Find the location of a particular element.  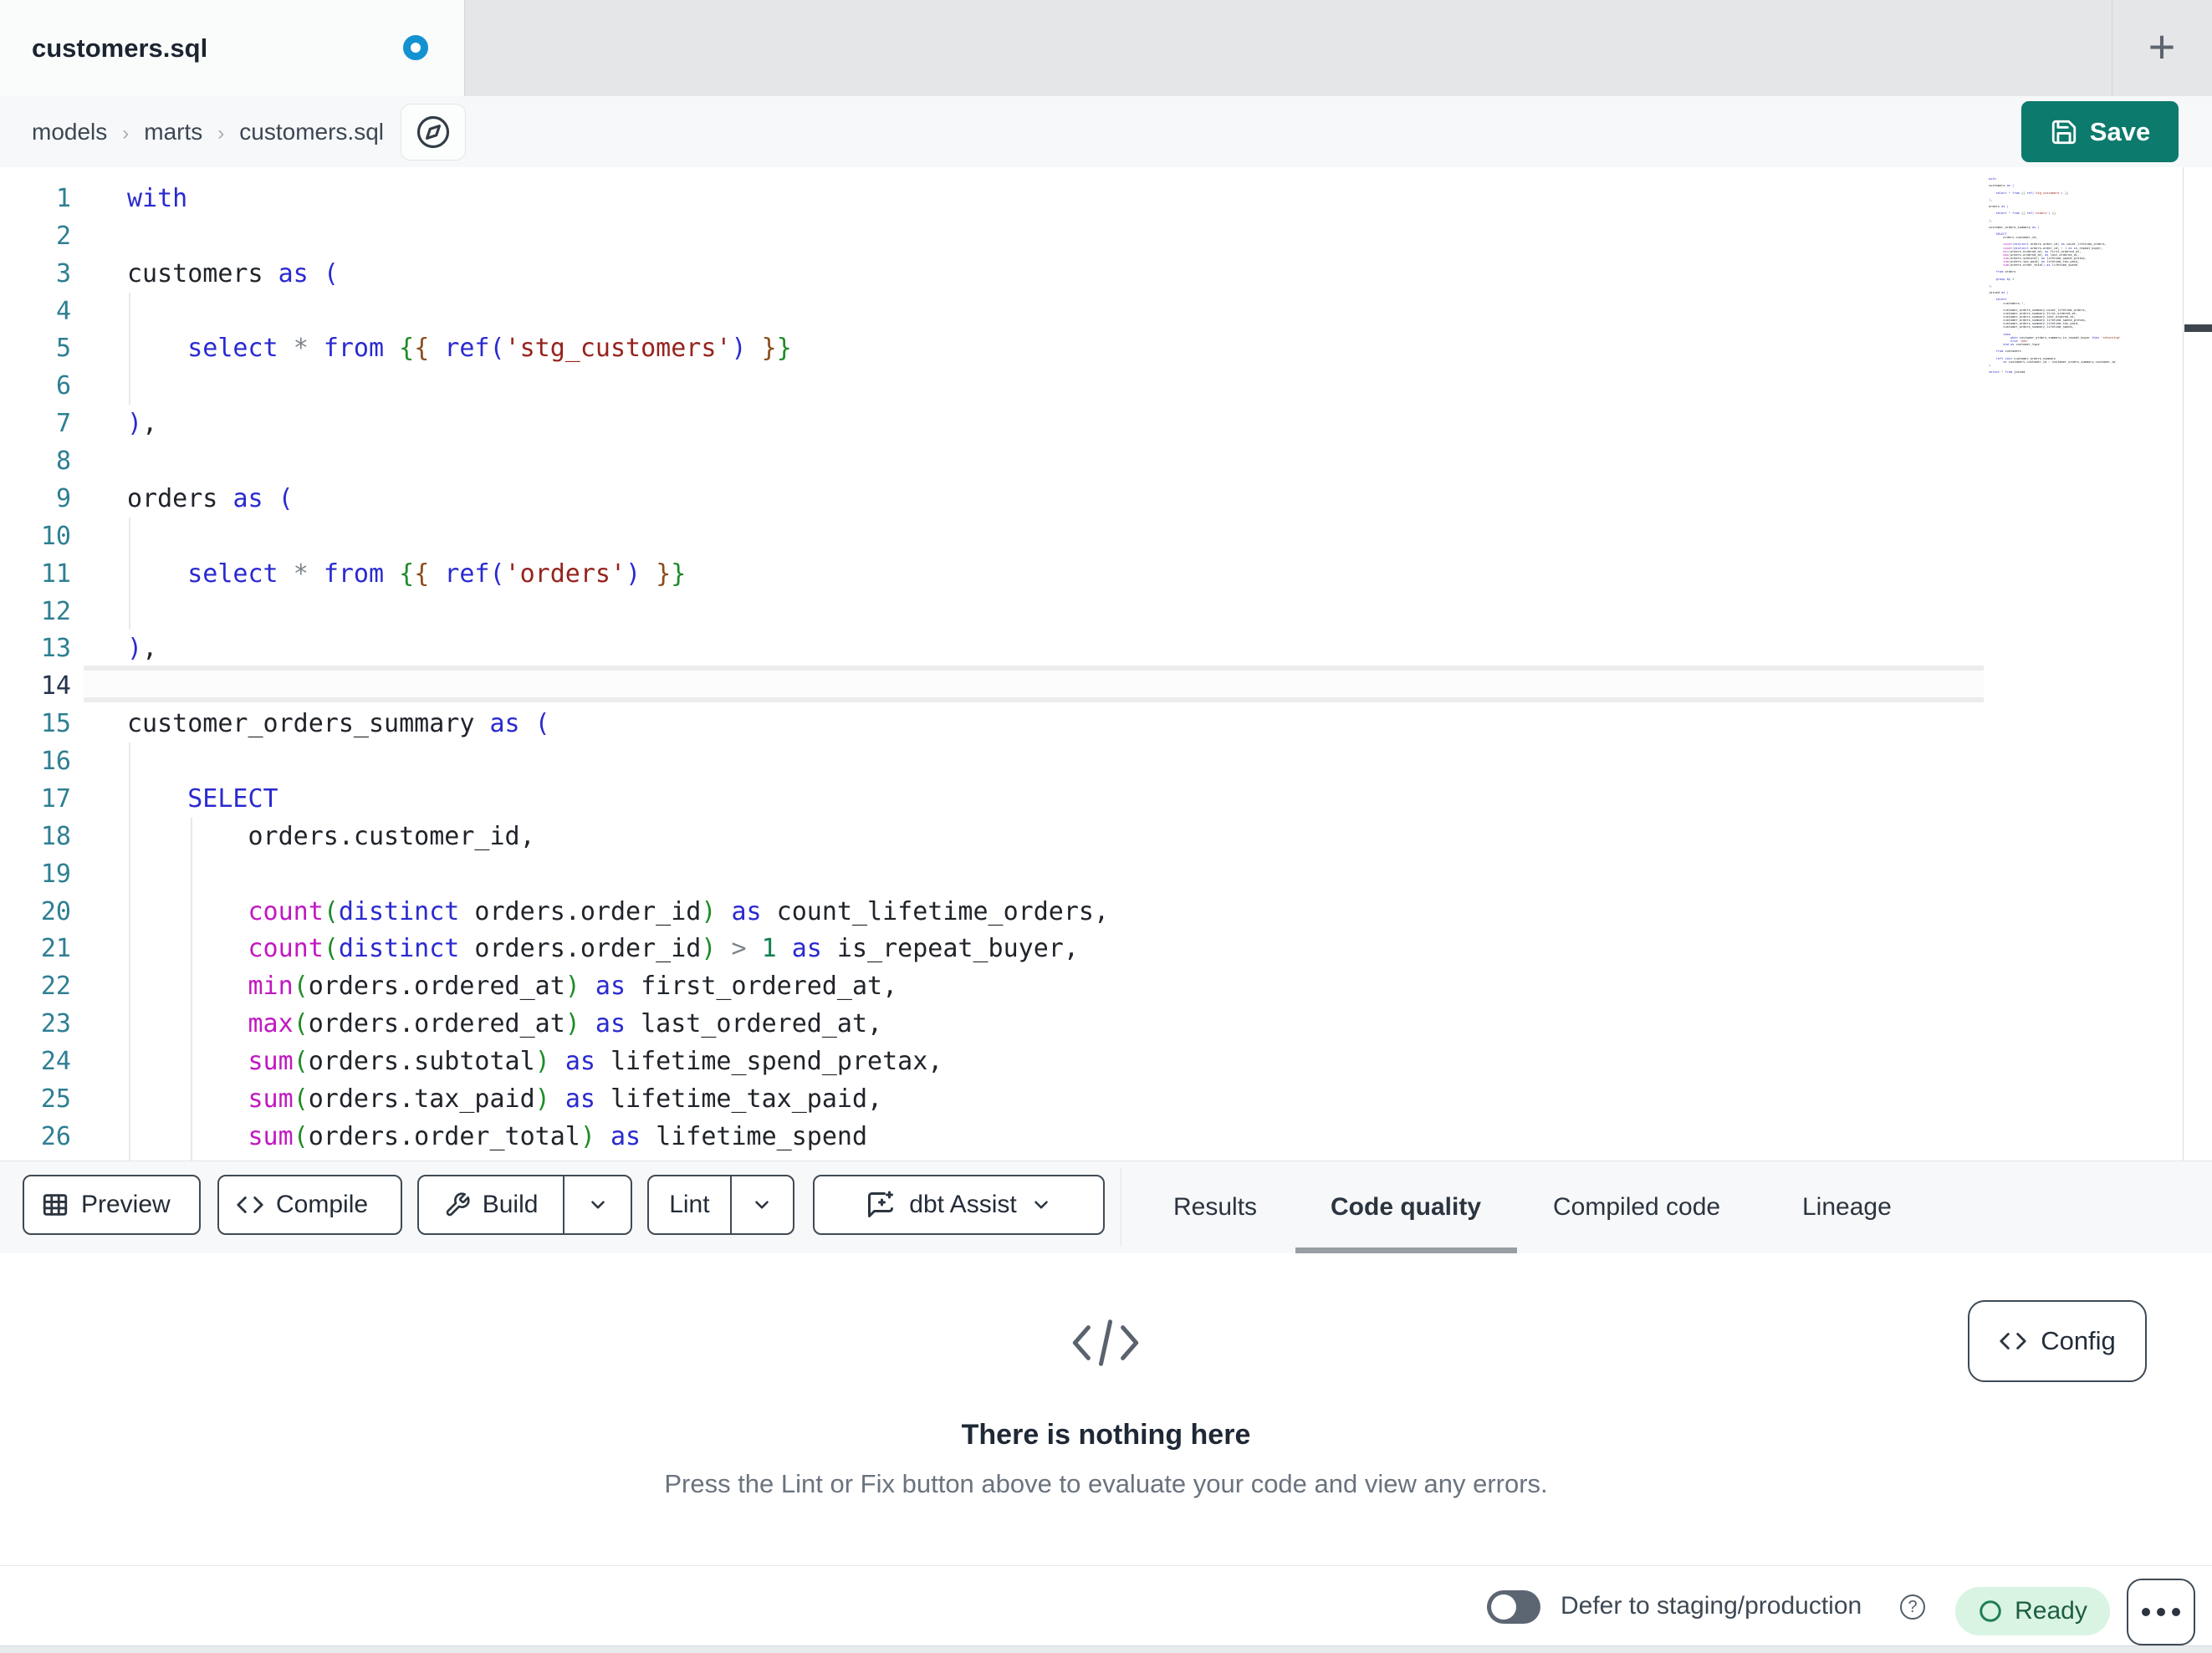

save-icon is located at coordinates (2064, 132).